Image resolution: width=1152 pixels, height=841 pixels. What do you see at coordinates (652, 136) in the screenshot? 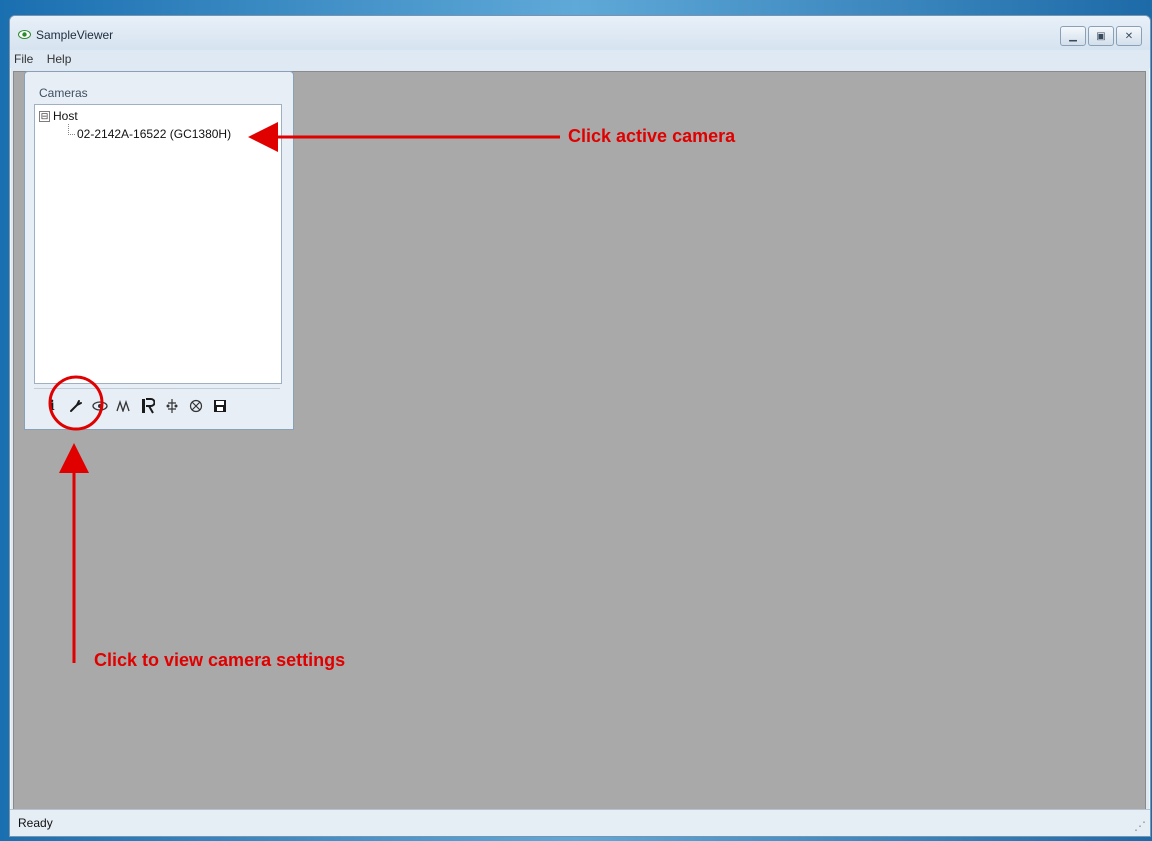
I see `active-camera-annotation: Click active camera` at bounding box center [652, 136].